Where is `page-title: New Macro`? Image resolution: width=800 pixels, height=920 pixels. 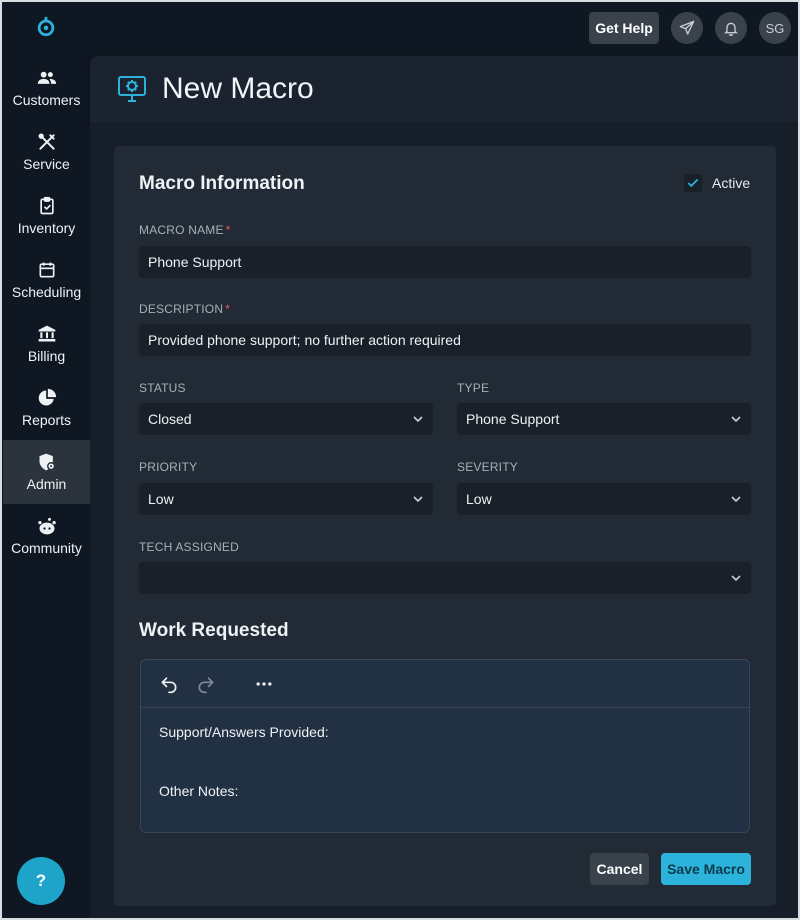 page-title: New Macro is located at coordinates (238, 88).